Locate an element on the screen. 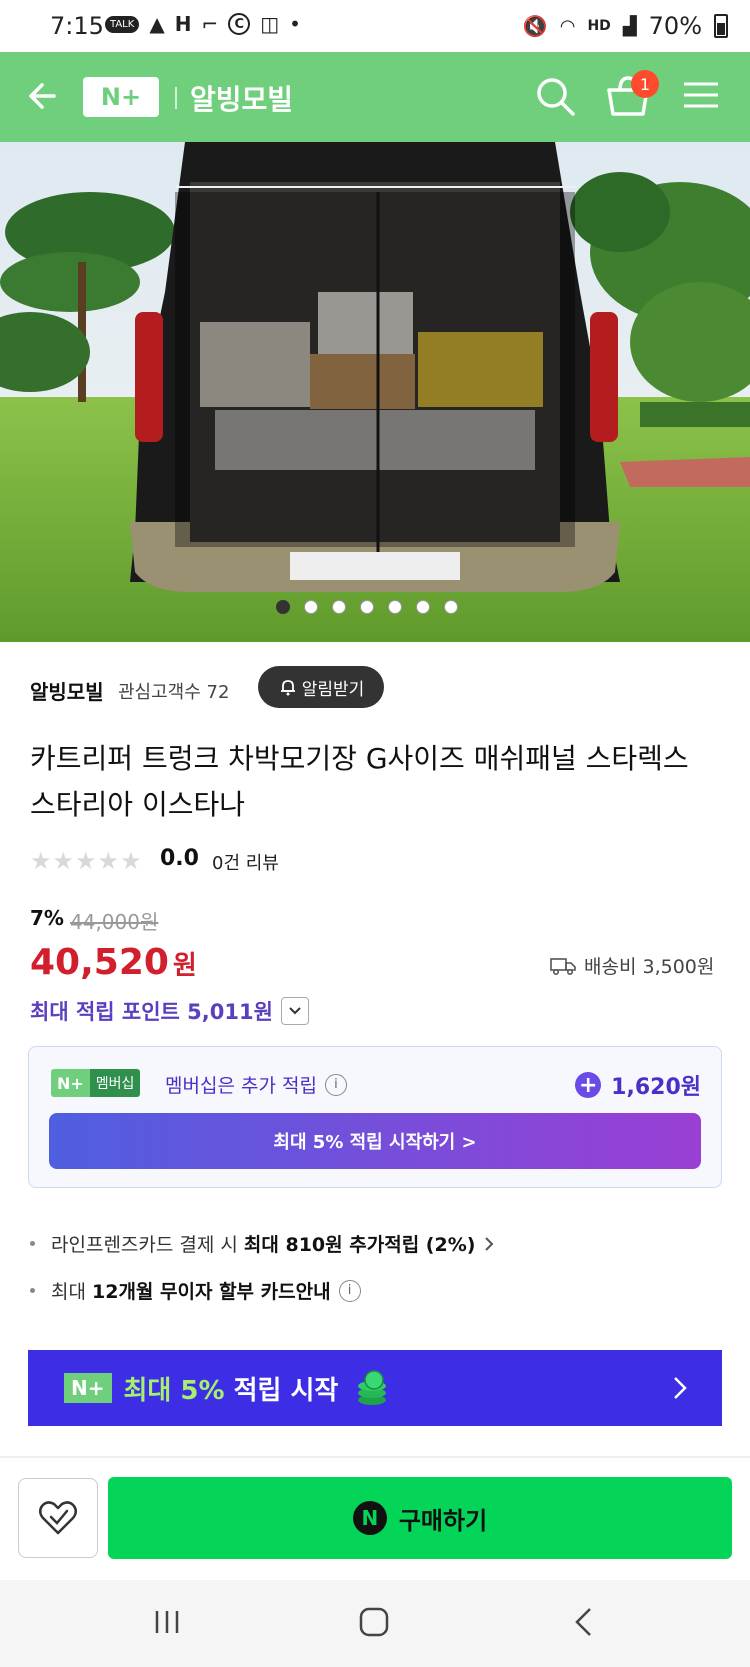 The image size is (750, 1667). truck-icon is located at coordinates (563, 966).